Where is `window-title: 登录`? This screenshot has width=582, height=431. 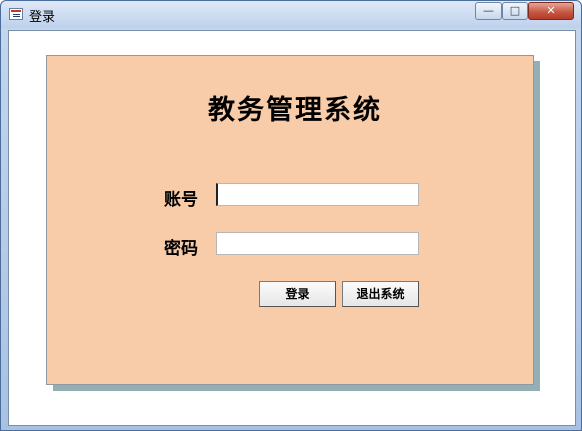
window-title: 登录 is located at coordinates (42, 17).